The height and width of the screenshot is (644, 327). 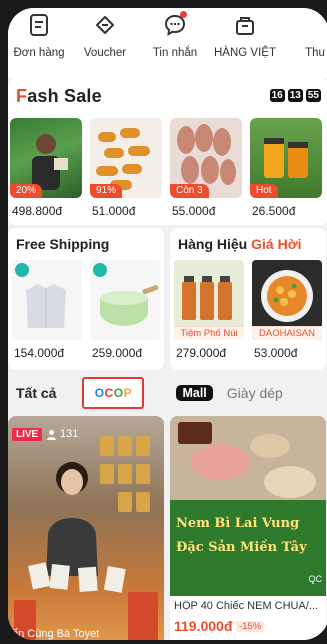 I want to click on ad-tag: QC, so click(x=315, y=579).